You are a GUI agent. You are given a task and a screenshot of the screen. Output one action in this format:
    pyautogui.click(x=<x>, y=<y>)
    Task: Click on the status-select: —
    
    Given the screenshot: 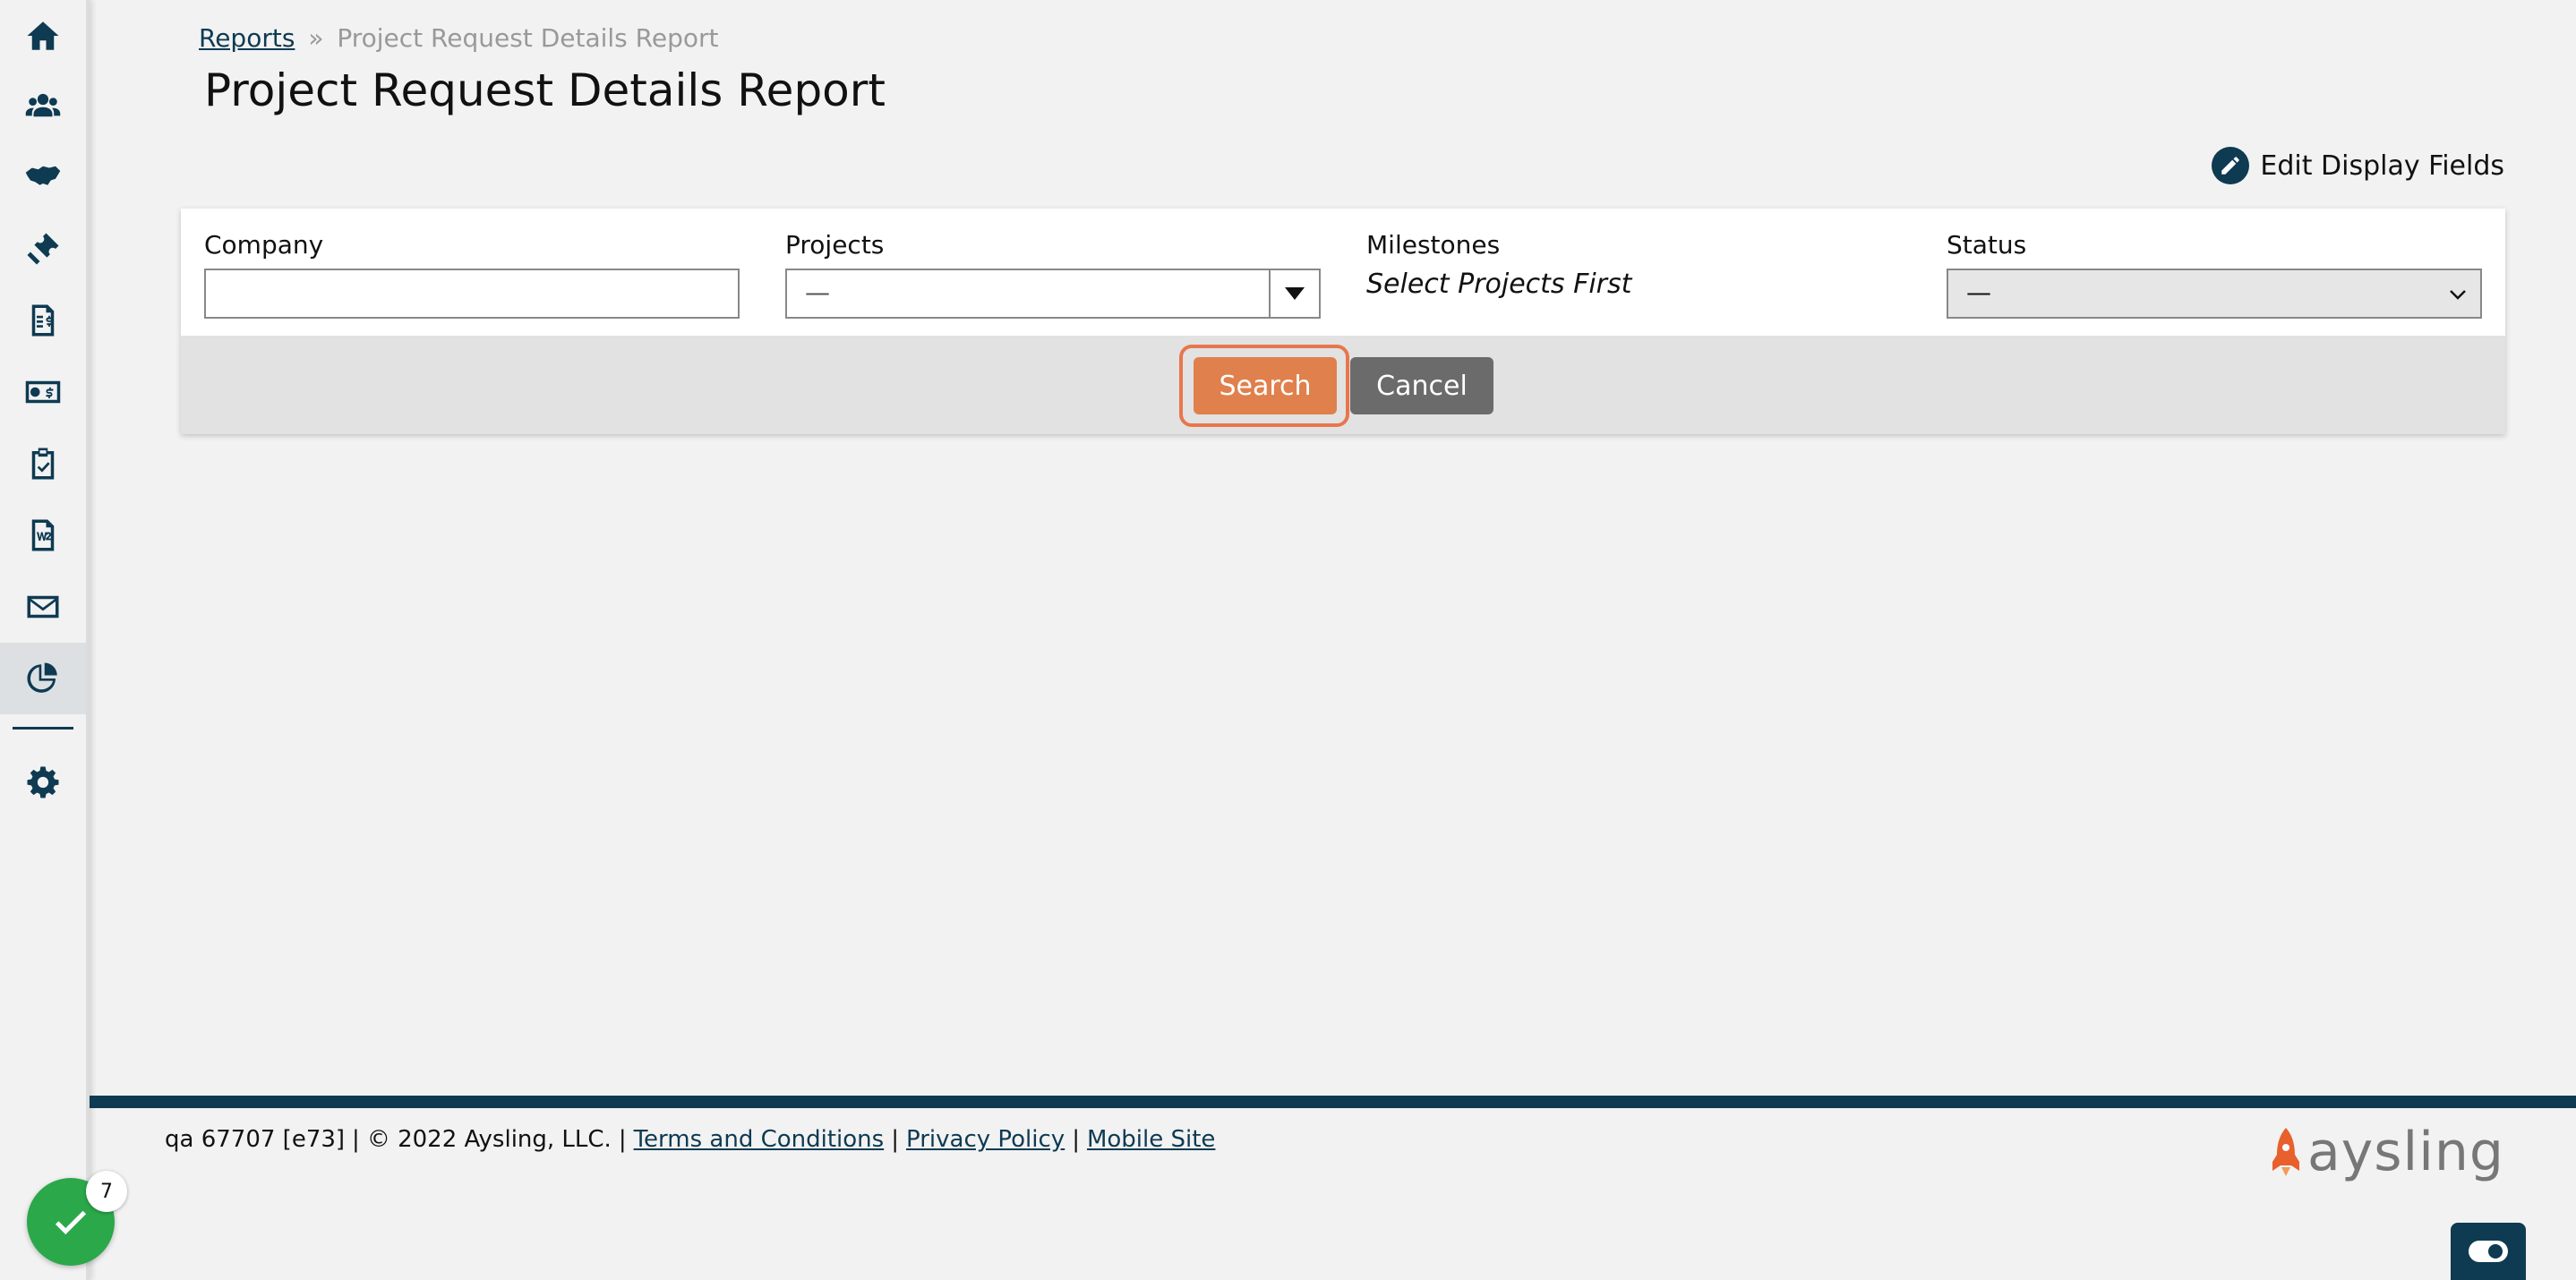 What is the action you would take?
    pyautogui.click(x=2215, y=294)
    